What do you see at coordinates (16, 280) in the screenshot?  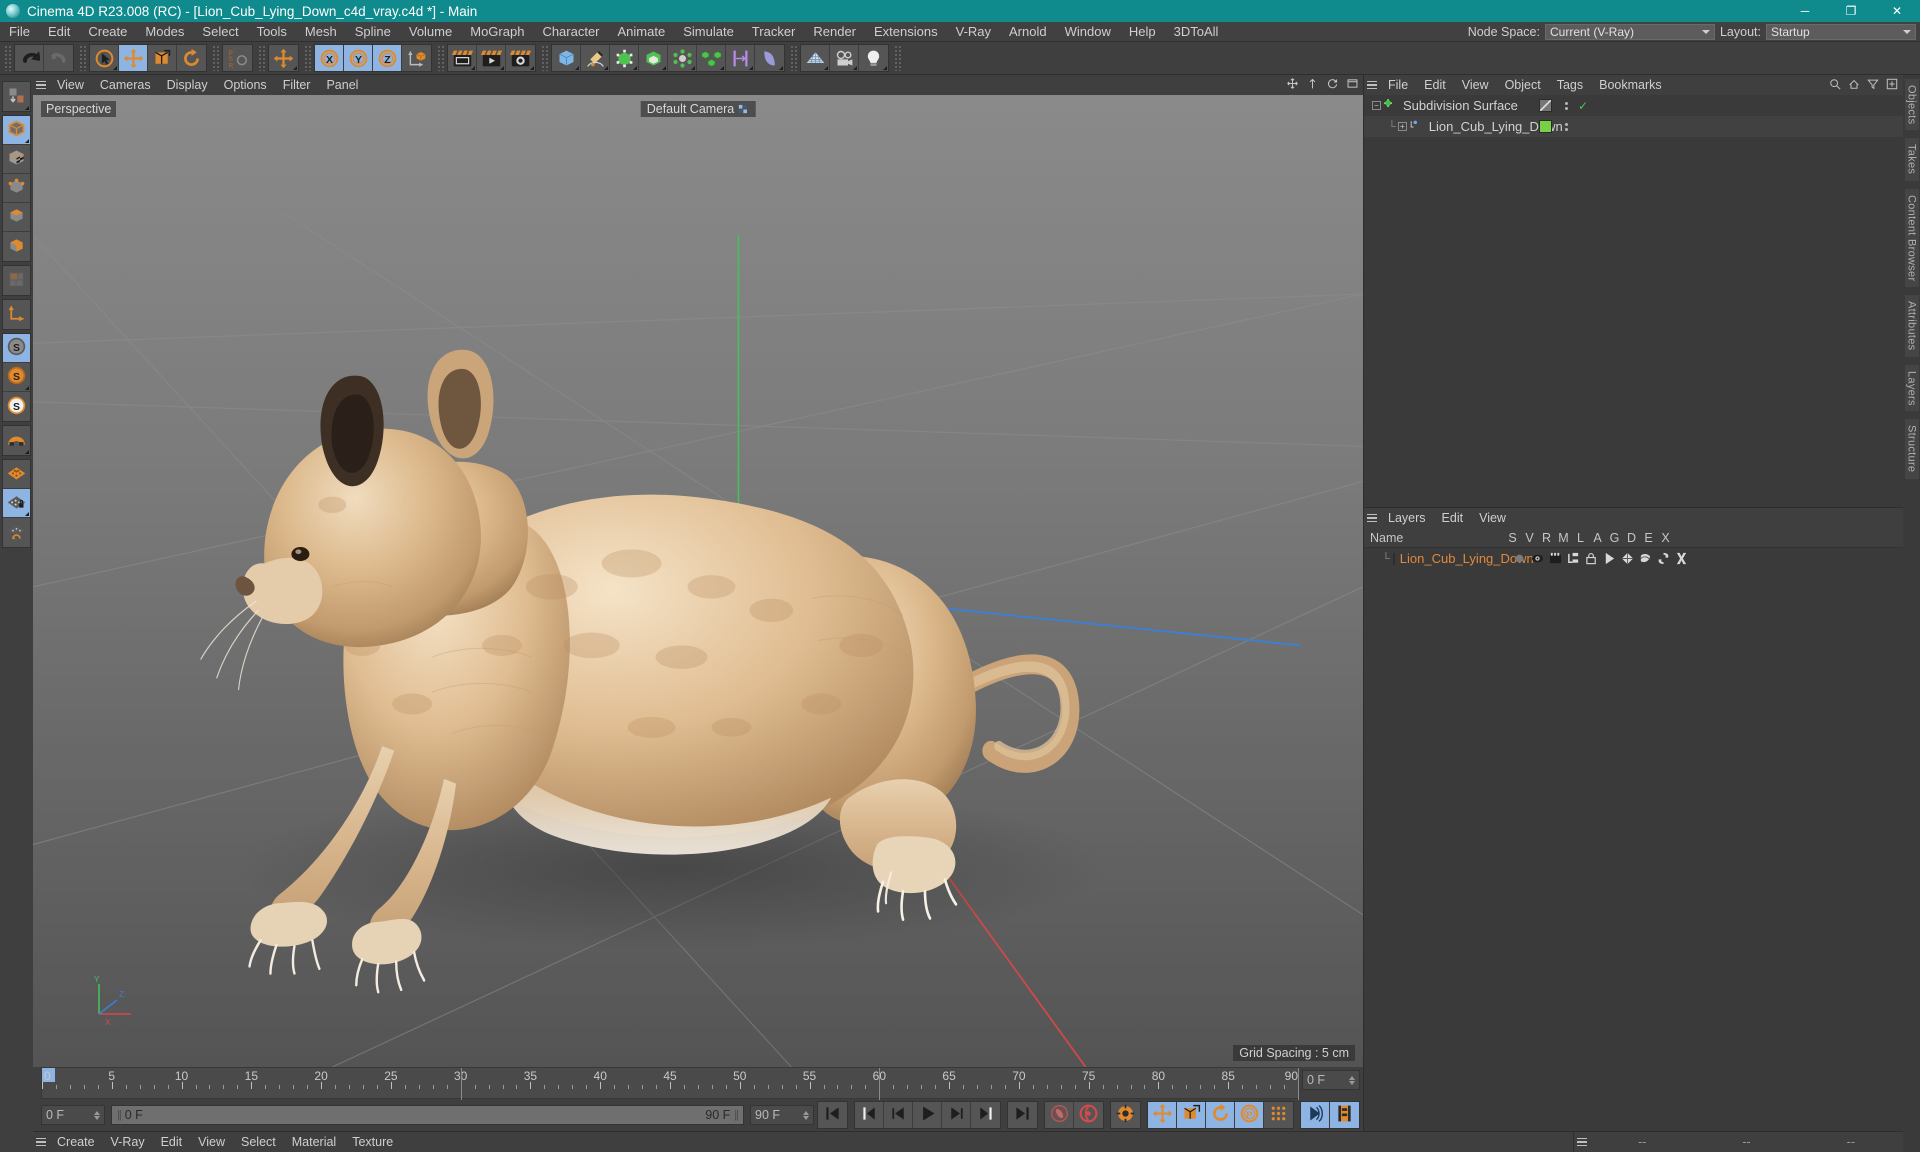 I see `uv-mode-button` at bounding box center [16, 280].